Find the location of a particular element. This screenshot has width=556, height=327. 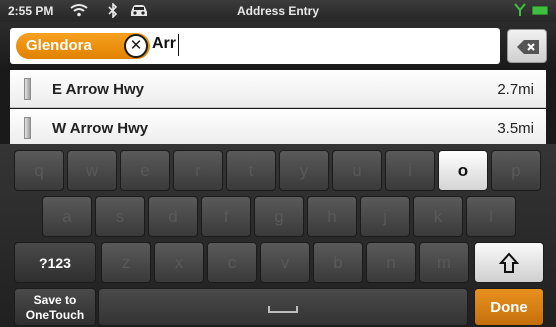

key-y: y is located at coordinates (304, 170).